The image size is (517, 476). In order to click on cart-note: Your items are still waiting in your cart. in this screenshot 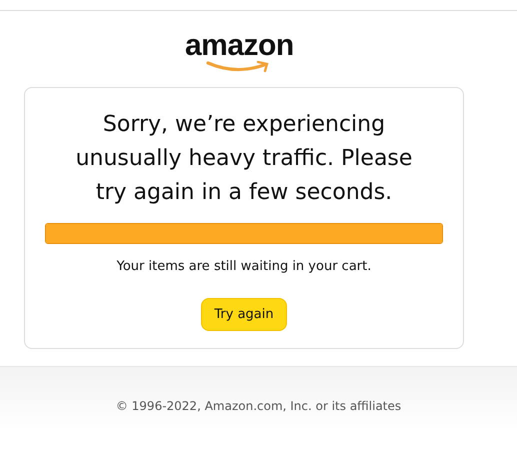, I will do `click(244, 266)`.